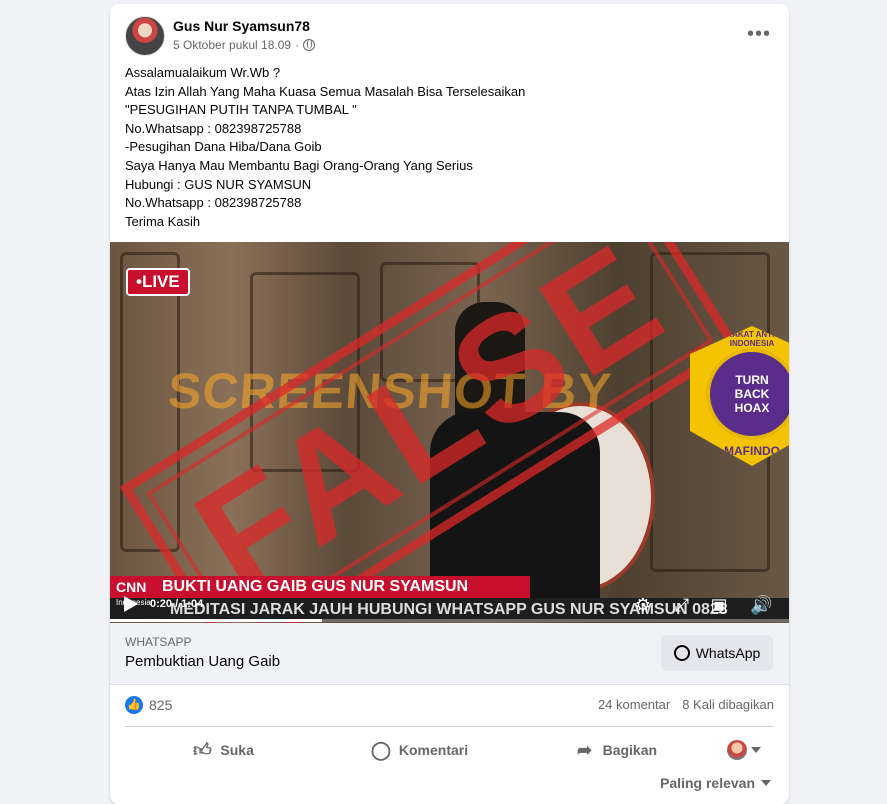 The height and width of the screenshot is (804, 887). What do you see at coordinates (719, 605) in the screenshot?
I see `picture-in-picture-icon: ▣` at bounding box center [719, 605].